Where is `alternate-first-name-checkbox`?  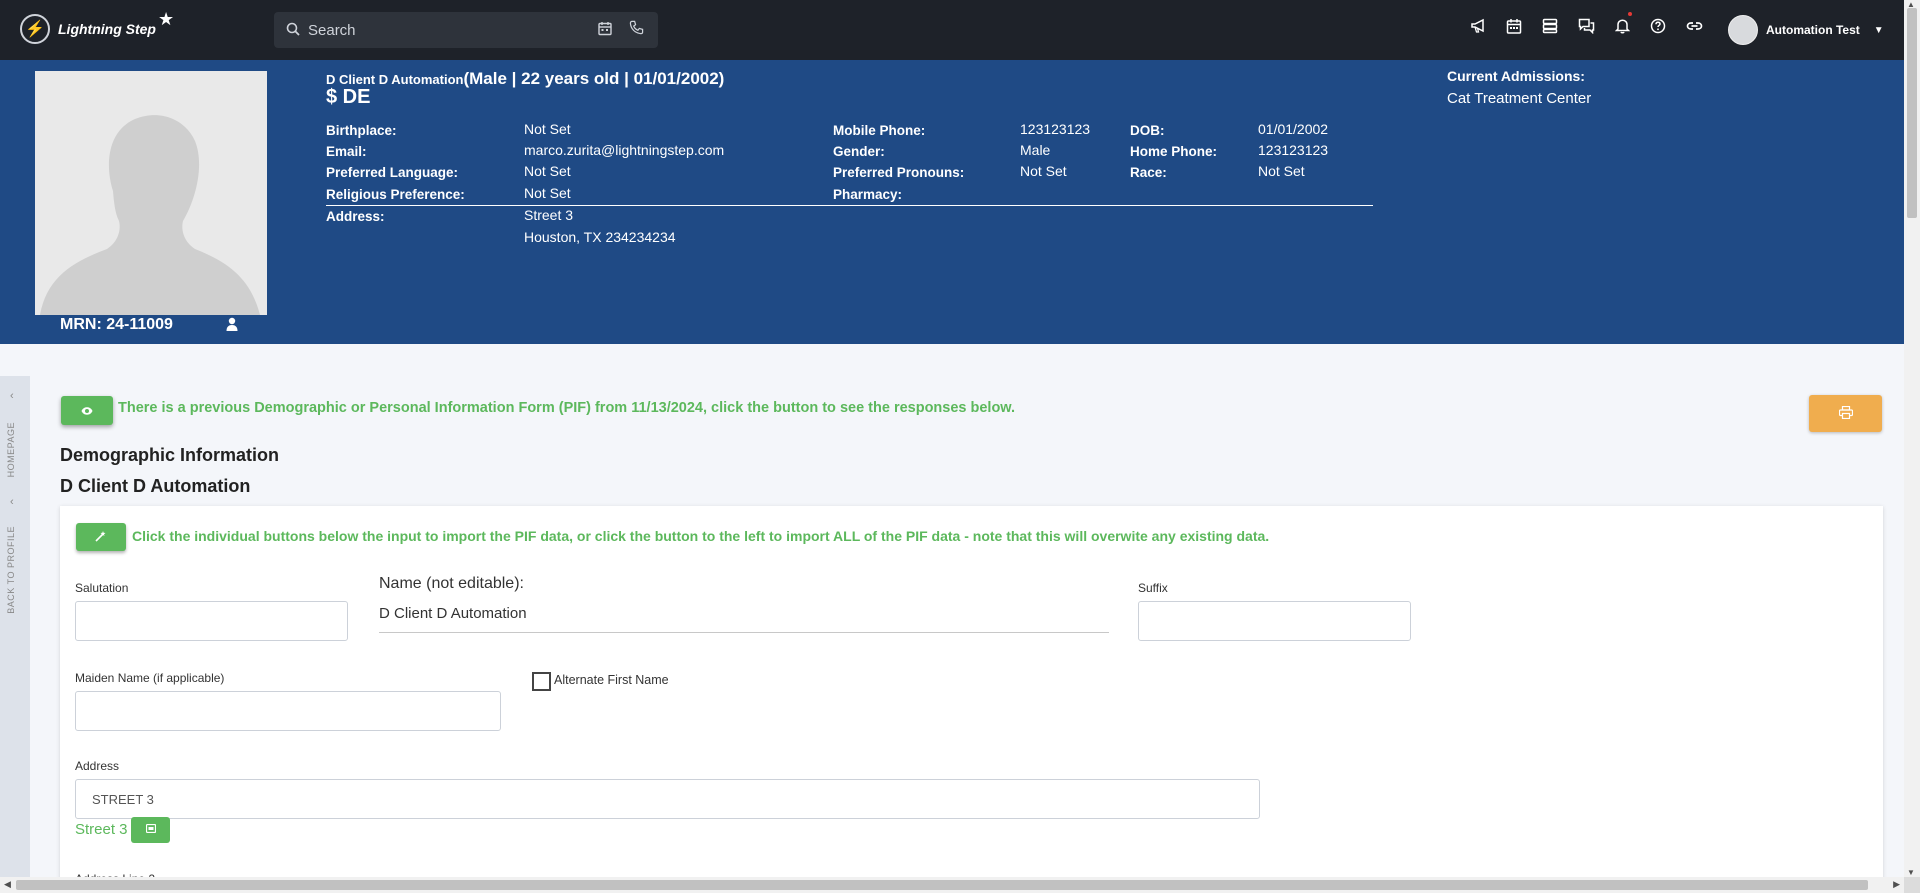
alternate-first-name-checkbox is located at coordinates (541, 681).